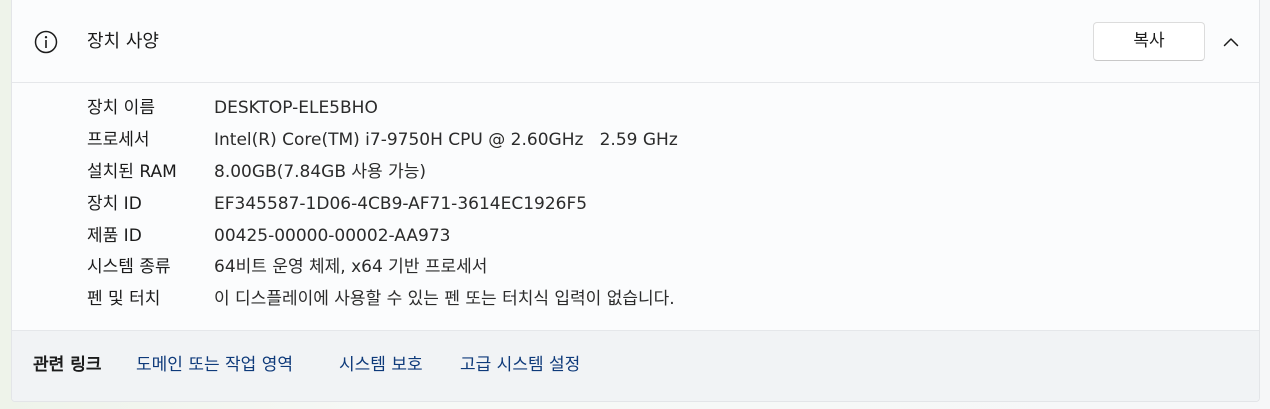  Describe the element at coordinates (401, 204) in the screenshot. I see `spec-value: EF345587-1D06-4CB9-AF71-3614EC1926F5` at that location.